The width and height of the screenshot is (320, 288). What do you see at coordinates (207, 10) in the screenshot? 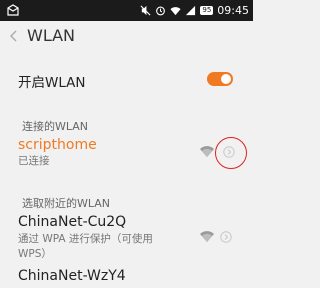
I see `battery-icon: 95` at bounding box center [207, 10].